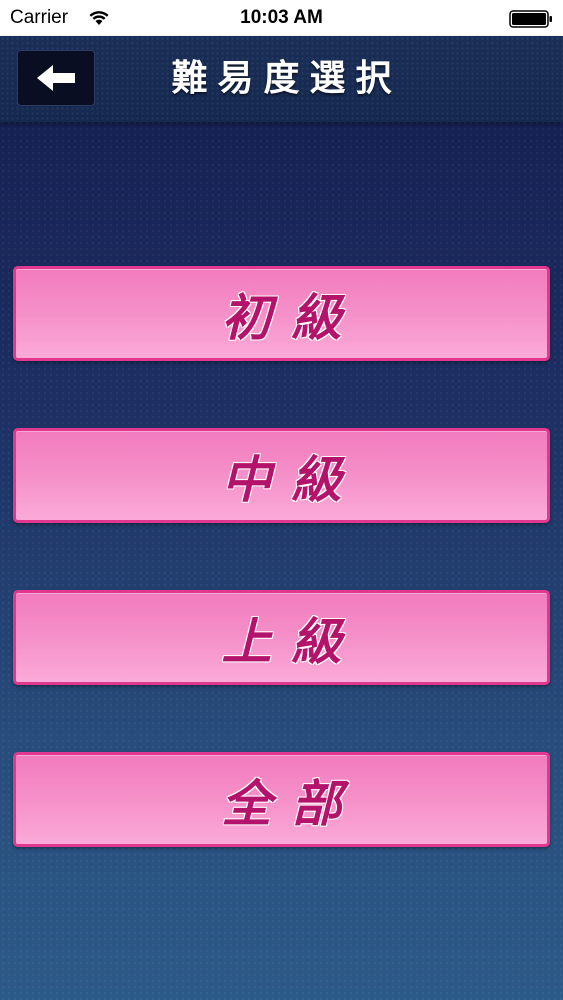 The height and width of the screenshot is (1000, 563). I want to click on page-title: 難易度選択, so click(286, 78).